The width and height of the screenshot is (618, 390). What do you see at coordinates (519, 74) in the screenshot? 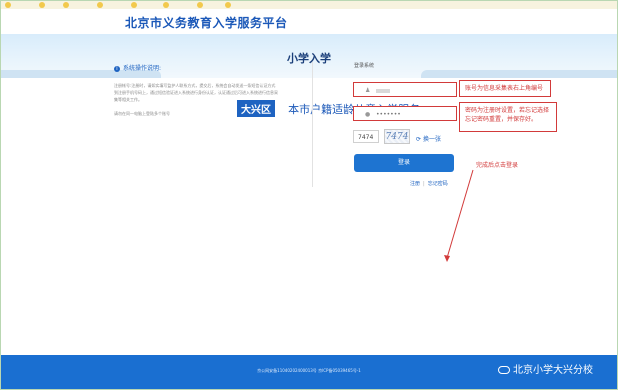
I see `banner-decoration` at bounding box center [519, 74].